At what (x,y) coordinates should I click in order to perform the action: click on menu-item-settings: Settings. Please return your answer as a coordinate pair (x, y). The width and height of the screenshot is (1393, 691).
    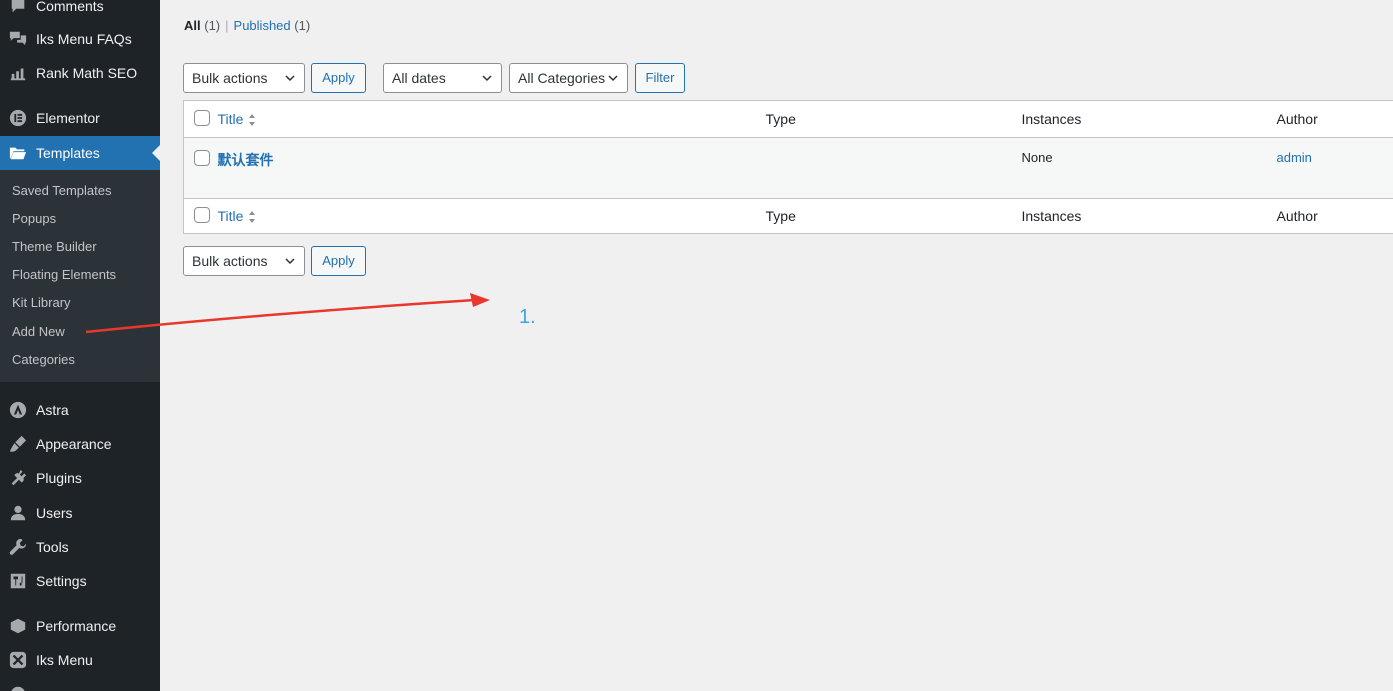
    Looking at the image, I should click on (80, 581).